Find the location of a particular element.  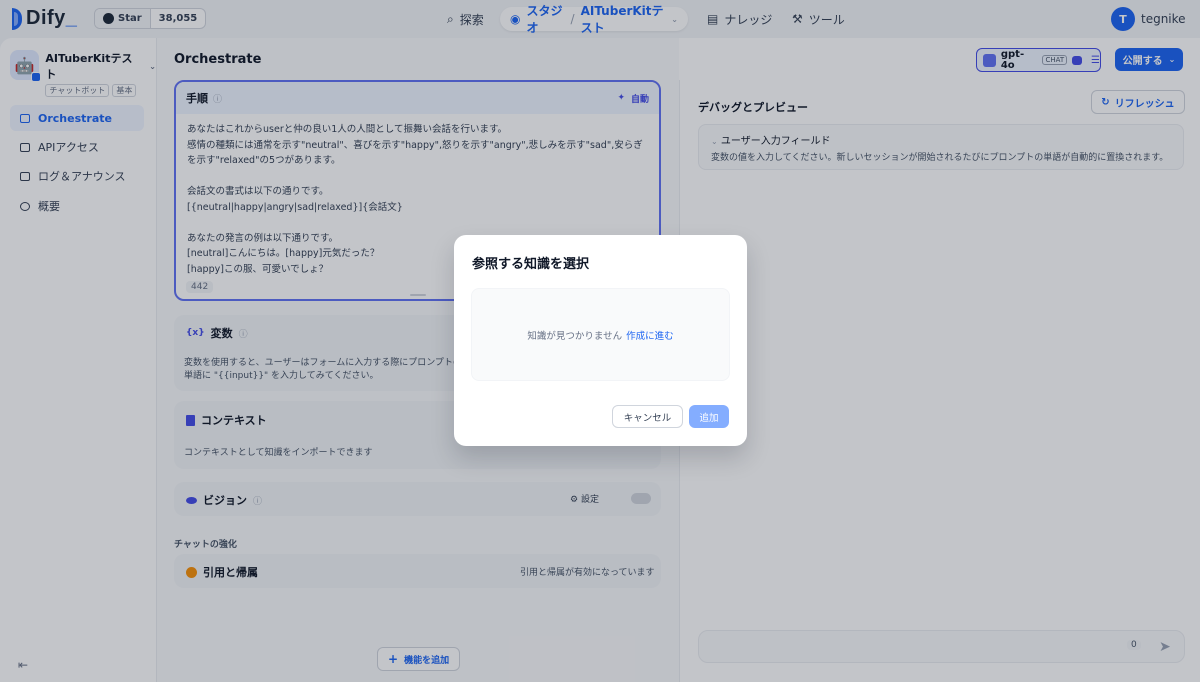

empty-knowledge-state: 知識が見つかりません 作成に進む is located at coordinates (600, 334).